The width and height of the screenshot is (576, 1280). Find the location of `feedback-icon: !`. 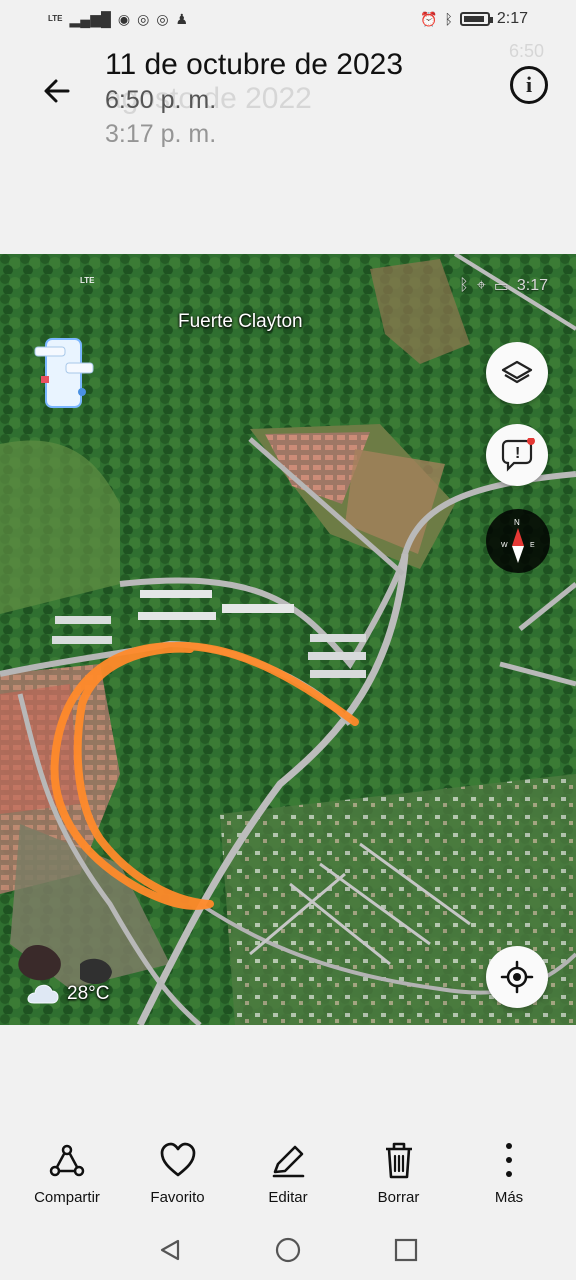

feedback-icon: ! is located at coordinates (518, 455).